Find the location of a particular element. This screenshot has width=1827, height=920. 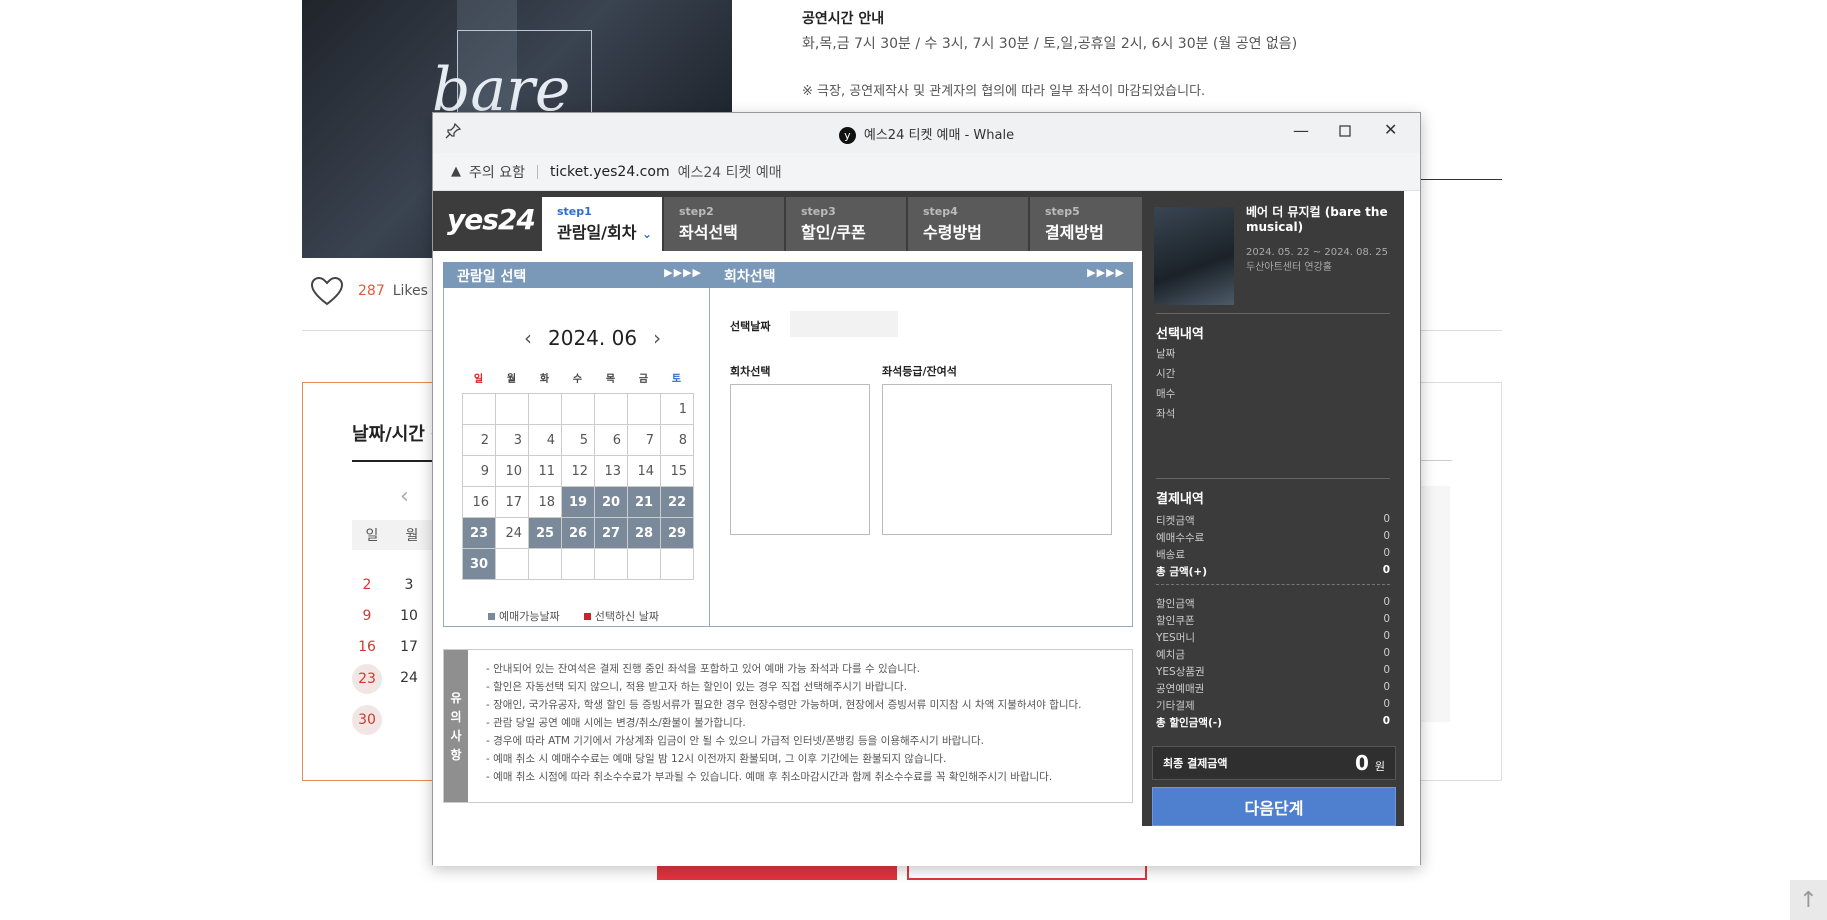

step-2: step2 좌석선택 is located at coordinates (724, 224).